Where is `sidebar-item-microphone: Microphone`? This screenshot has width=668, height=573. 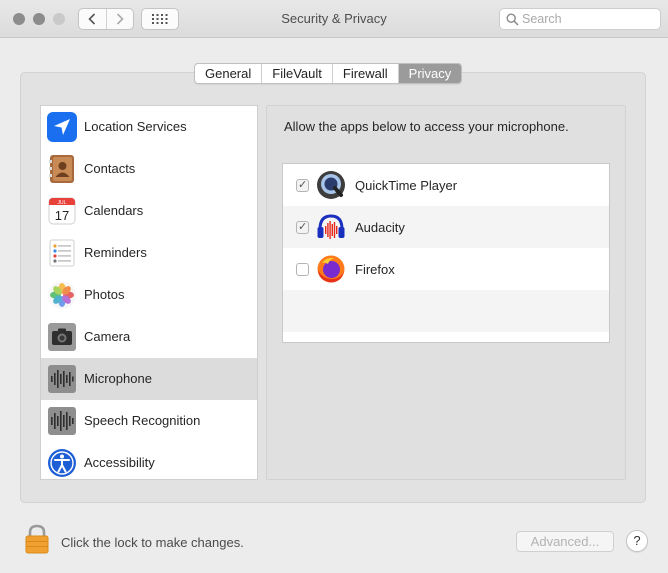 sidebar-item-microphone: Microphone is located at coordinates (149, 379).